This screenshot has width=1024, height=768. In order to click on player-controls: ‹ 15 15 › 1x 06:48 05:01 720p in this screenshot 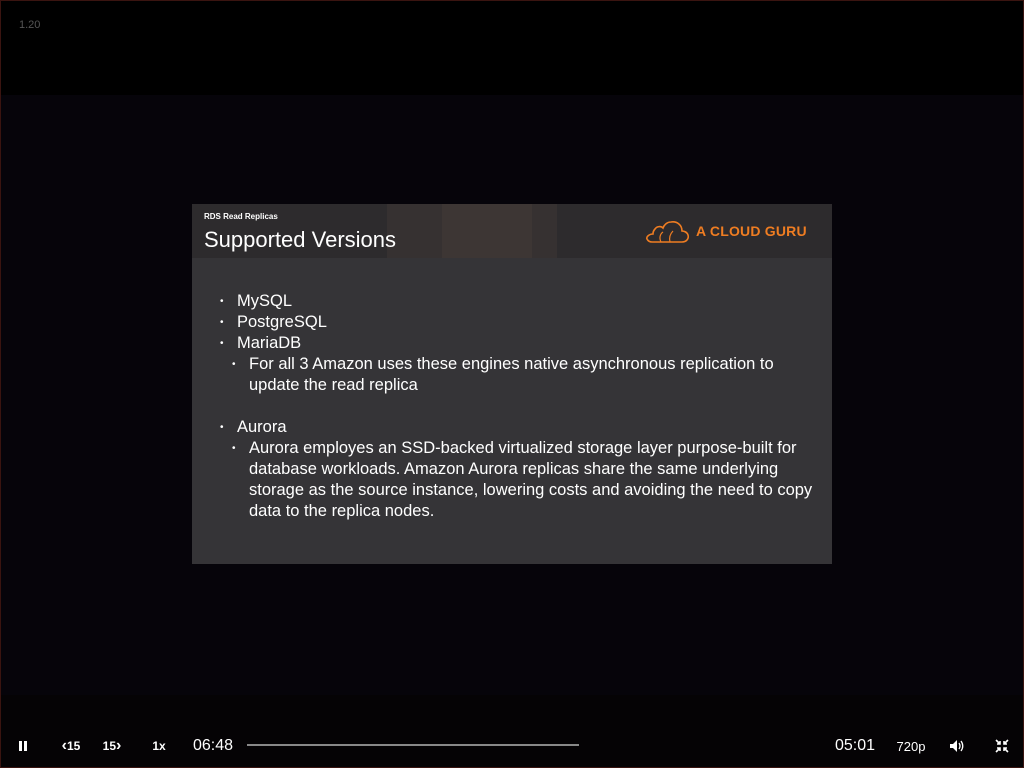, I will do `click(512, 746)`.